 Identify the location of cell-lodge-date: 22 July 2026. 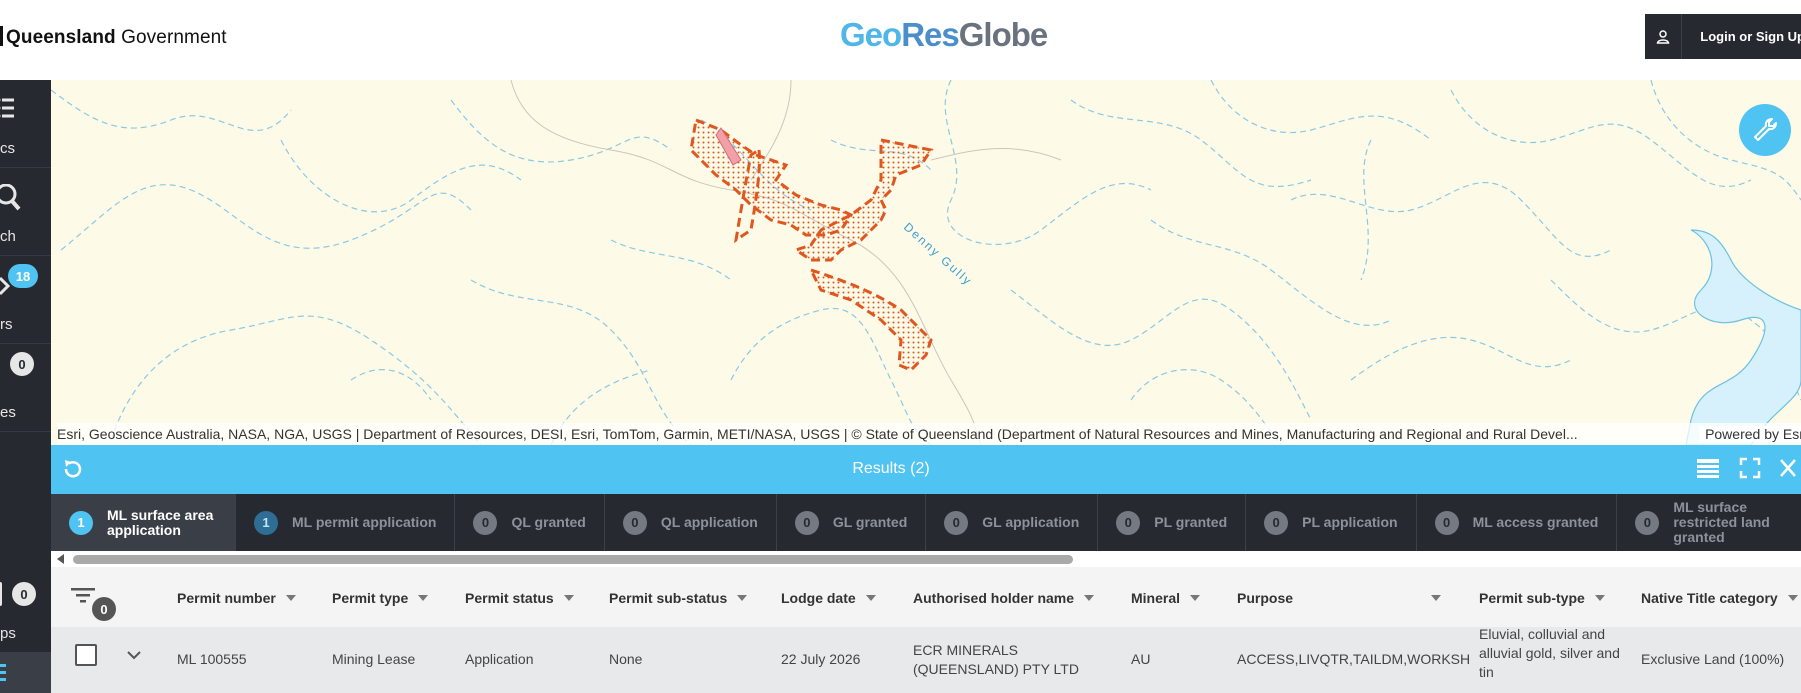
(821, 659).